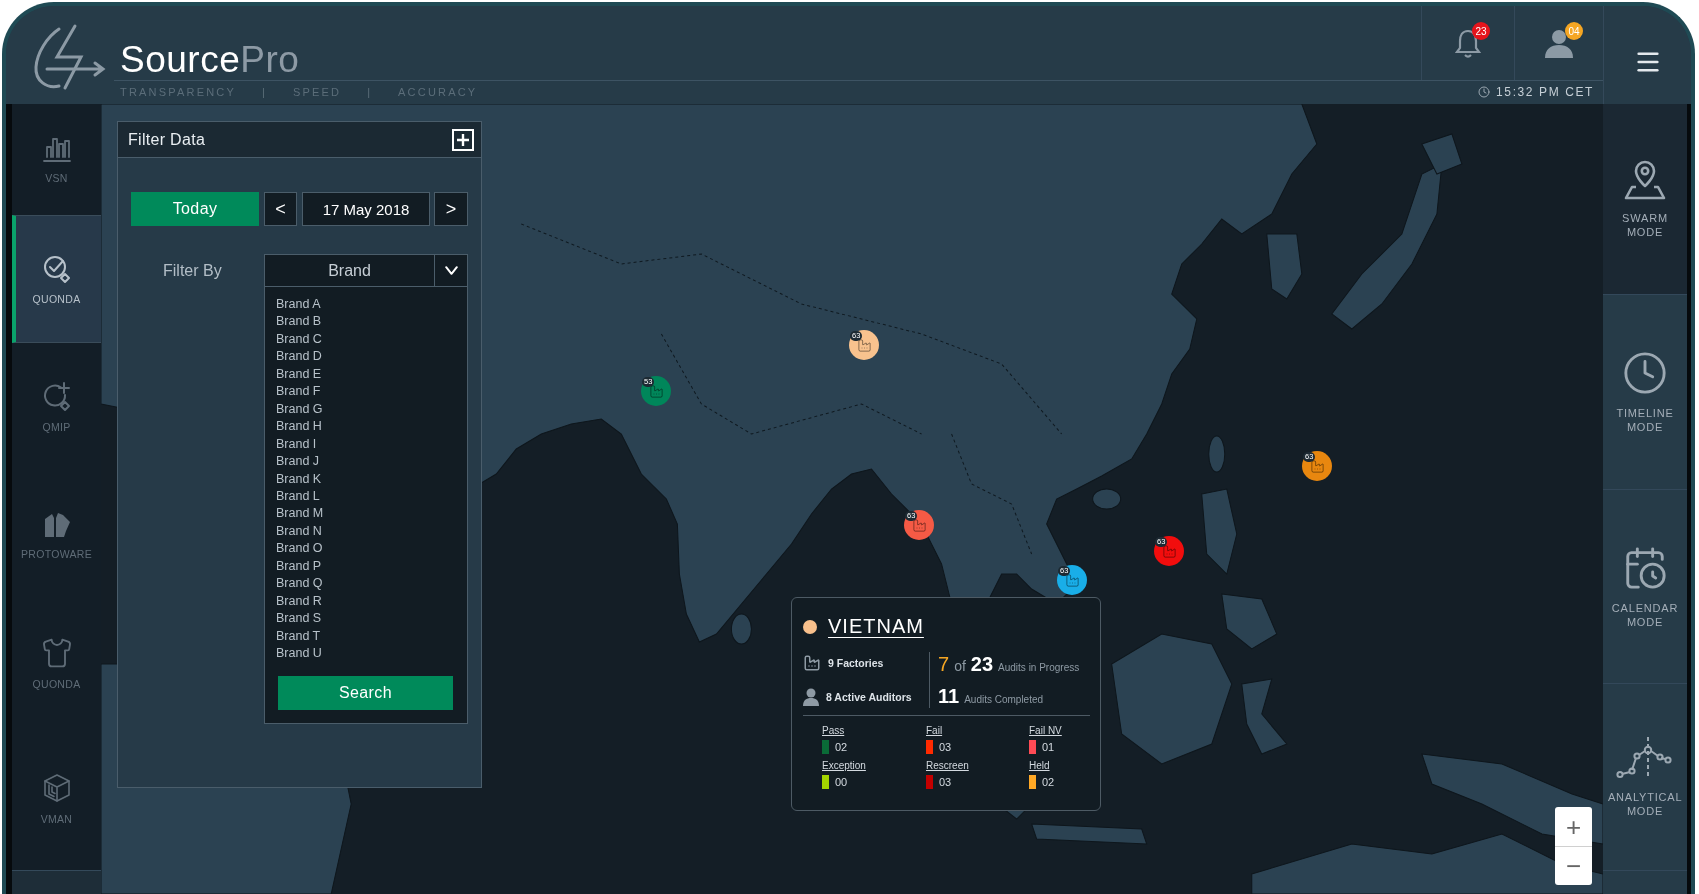  I want to click on brand-option: Brand P, so click(371, 566).